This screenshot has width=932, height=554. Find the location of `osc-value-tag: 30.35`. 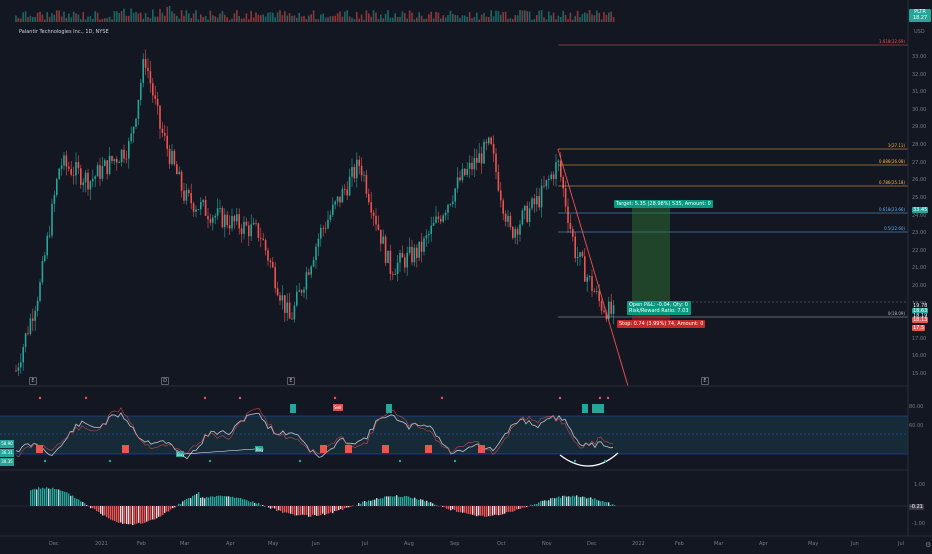

osc-value-tag: 30.35 is located at coordinates (7, 462).